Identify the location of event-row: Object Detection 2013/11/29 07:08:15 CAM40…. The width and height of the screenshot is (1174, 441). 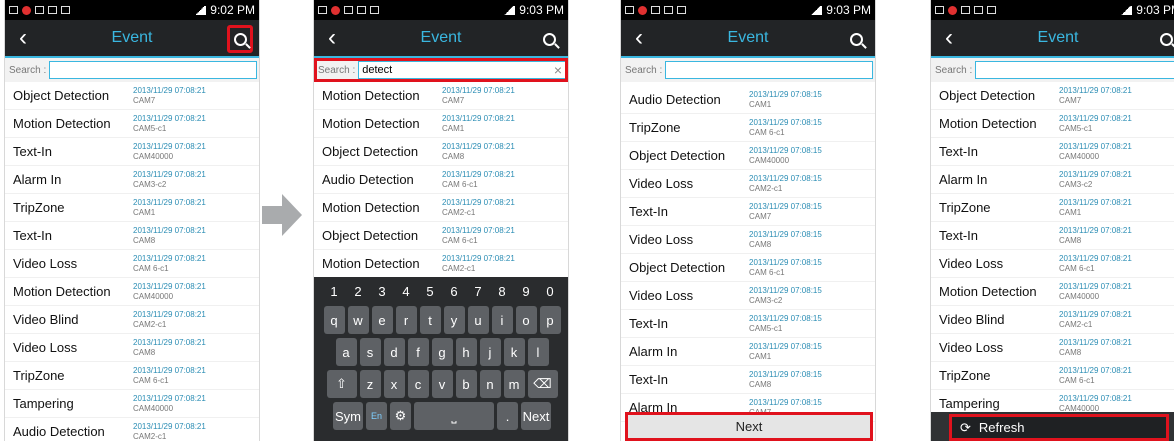
(748, 156).